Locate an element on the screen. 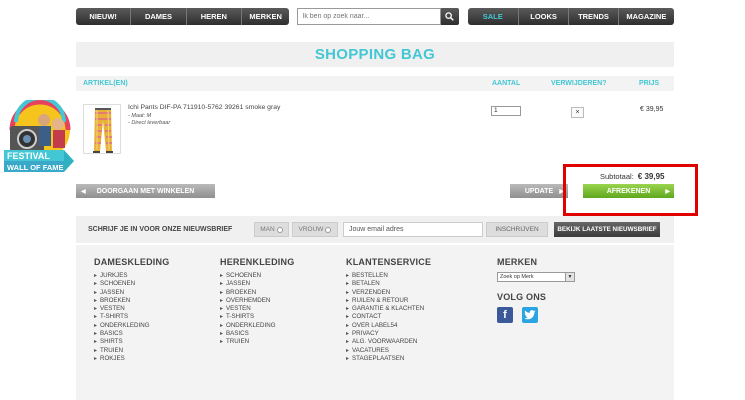 The width and height of the screenshot is (745, 400). brand-select-value: Zoek op Merk is located at coordinates (517, 277).